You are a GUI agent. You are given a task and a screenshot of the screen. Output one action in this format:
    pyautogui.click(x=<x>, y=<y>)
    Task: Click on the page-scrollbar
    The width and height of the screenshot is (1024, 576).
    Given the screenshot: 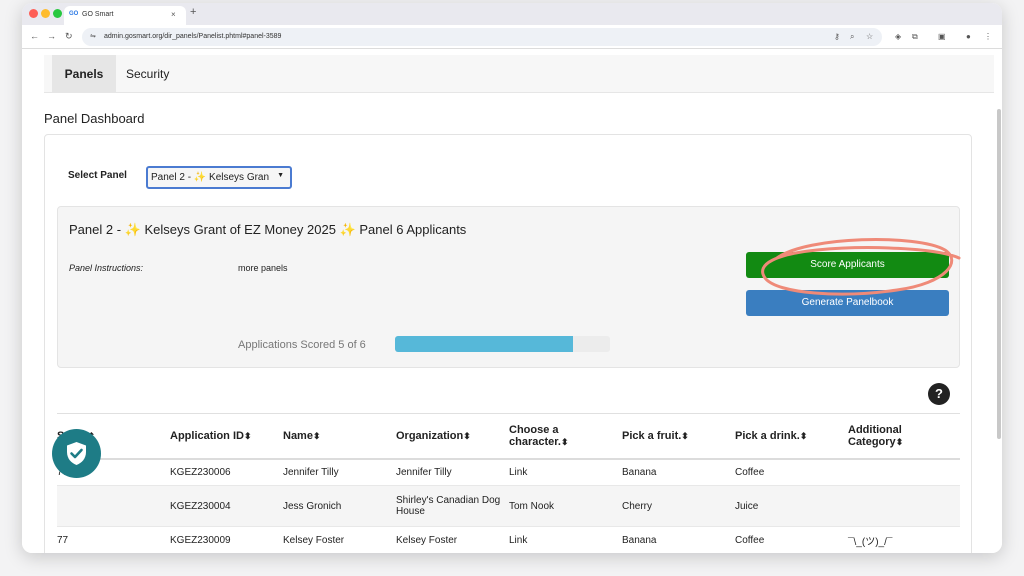 What is the action you would take?
    pyautogui.click(x=999, y=274)
    